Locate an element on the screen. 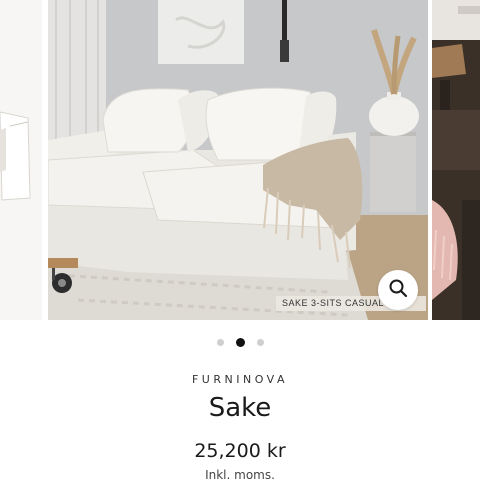 The height and width of the screenshot is (480, 480). product-title: Sake is located at coordinates (240, 408).